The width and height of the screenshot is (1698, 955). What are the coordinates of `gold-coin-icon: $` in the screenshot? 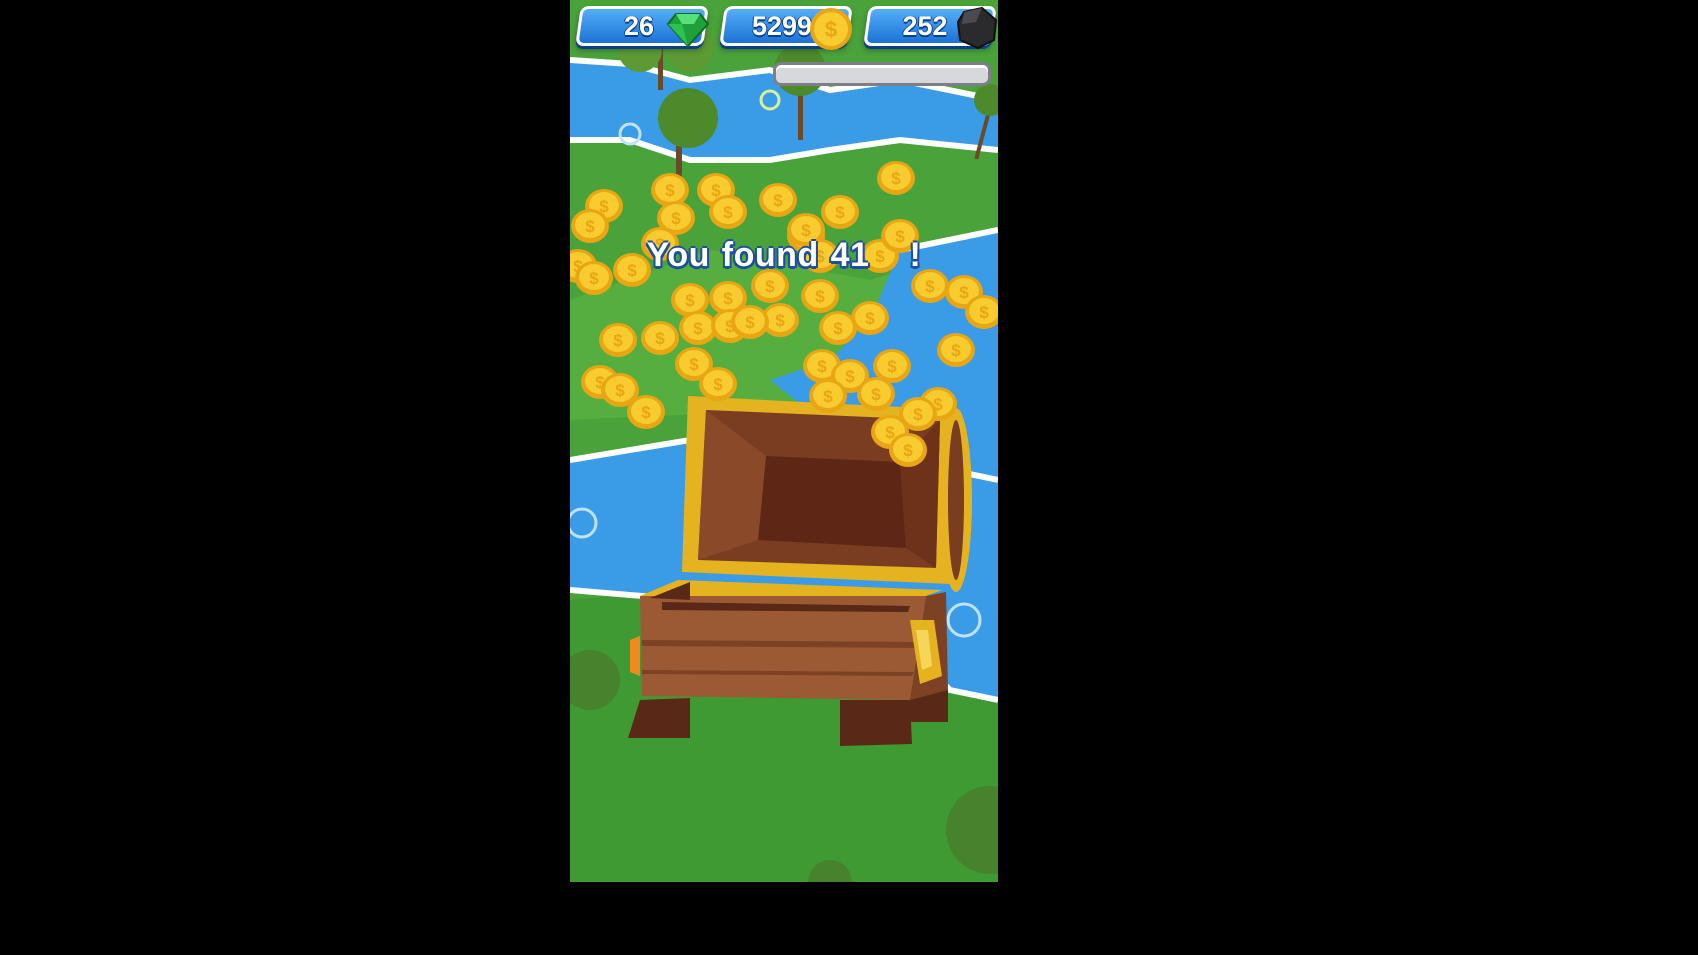 It's located at (831, 29).